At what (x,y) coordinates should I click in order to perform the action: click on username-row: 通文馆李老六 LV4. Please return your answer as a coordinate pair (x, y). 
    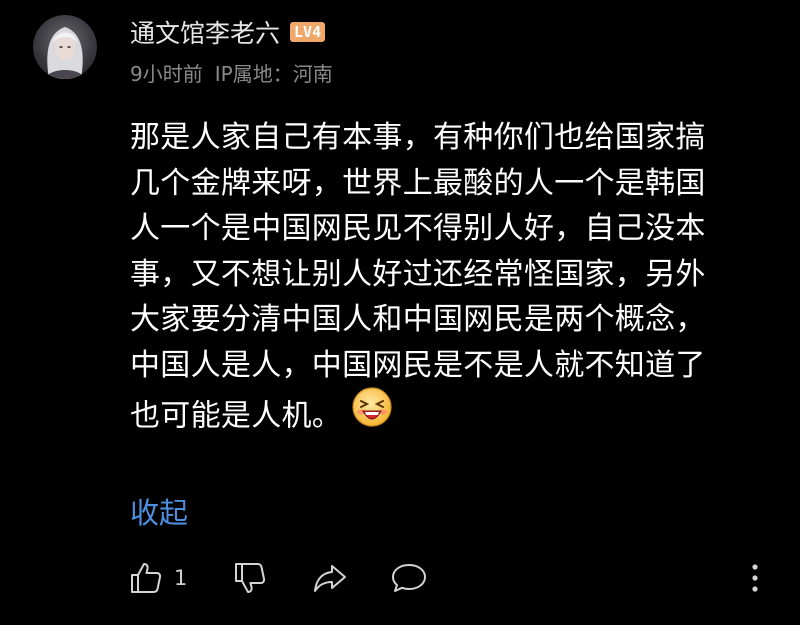
    Looking at the image, I should click on (228, 32).